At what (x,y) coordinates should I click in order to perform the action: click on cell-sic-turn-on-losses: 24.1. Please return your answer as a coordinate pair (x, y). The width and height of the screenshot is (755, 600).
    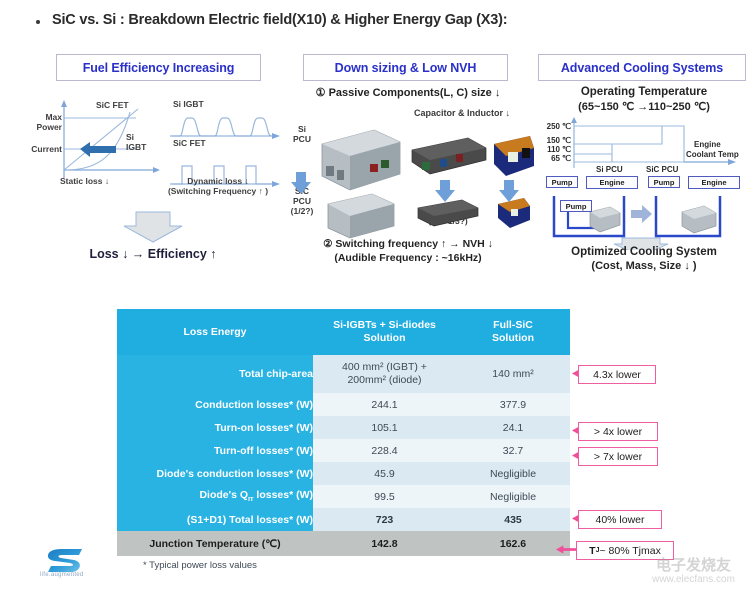
    Looking at the image, I should click on (513, 427).